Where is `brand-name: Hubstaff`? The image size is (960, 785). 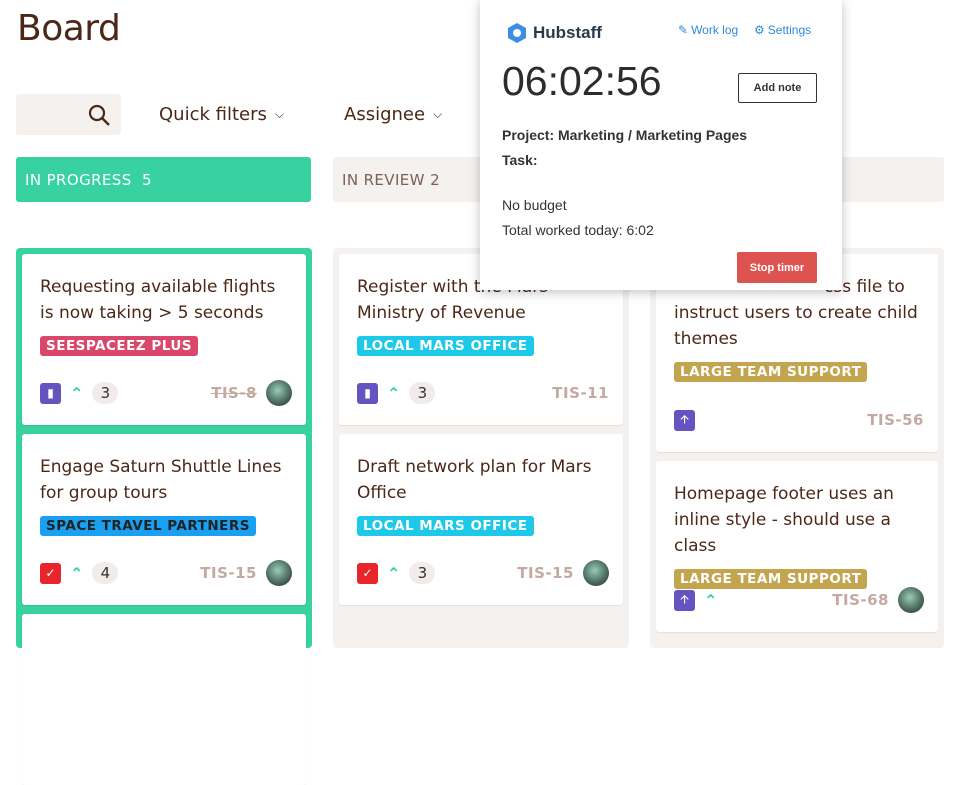 brand-name: Hubstaff is located at coordinates (567, 32).